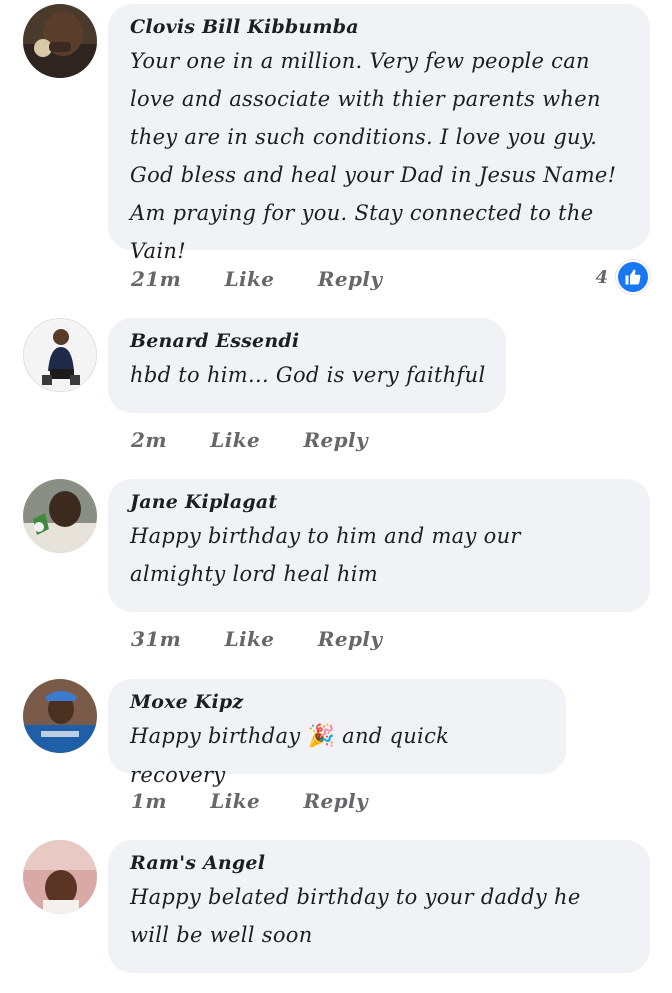 The height and width of the screenshot is (993, 672). What do you see at coordinates (156, 639) in the screenshot?
I see `comment-time: 31m` at bounding box center [156, 639].